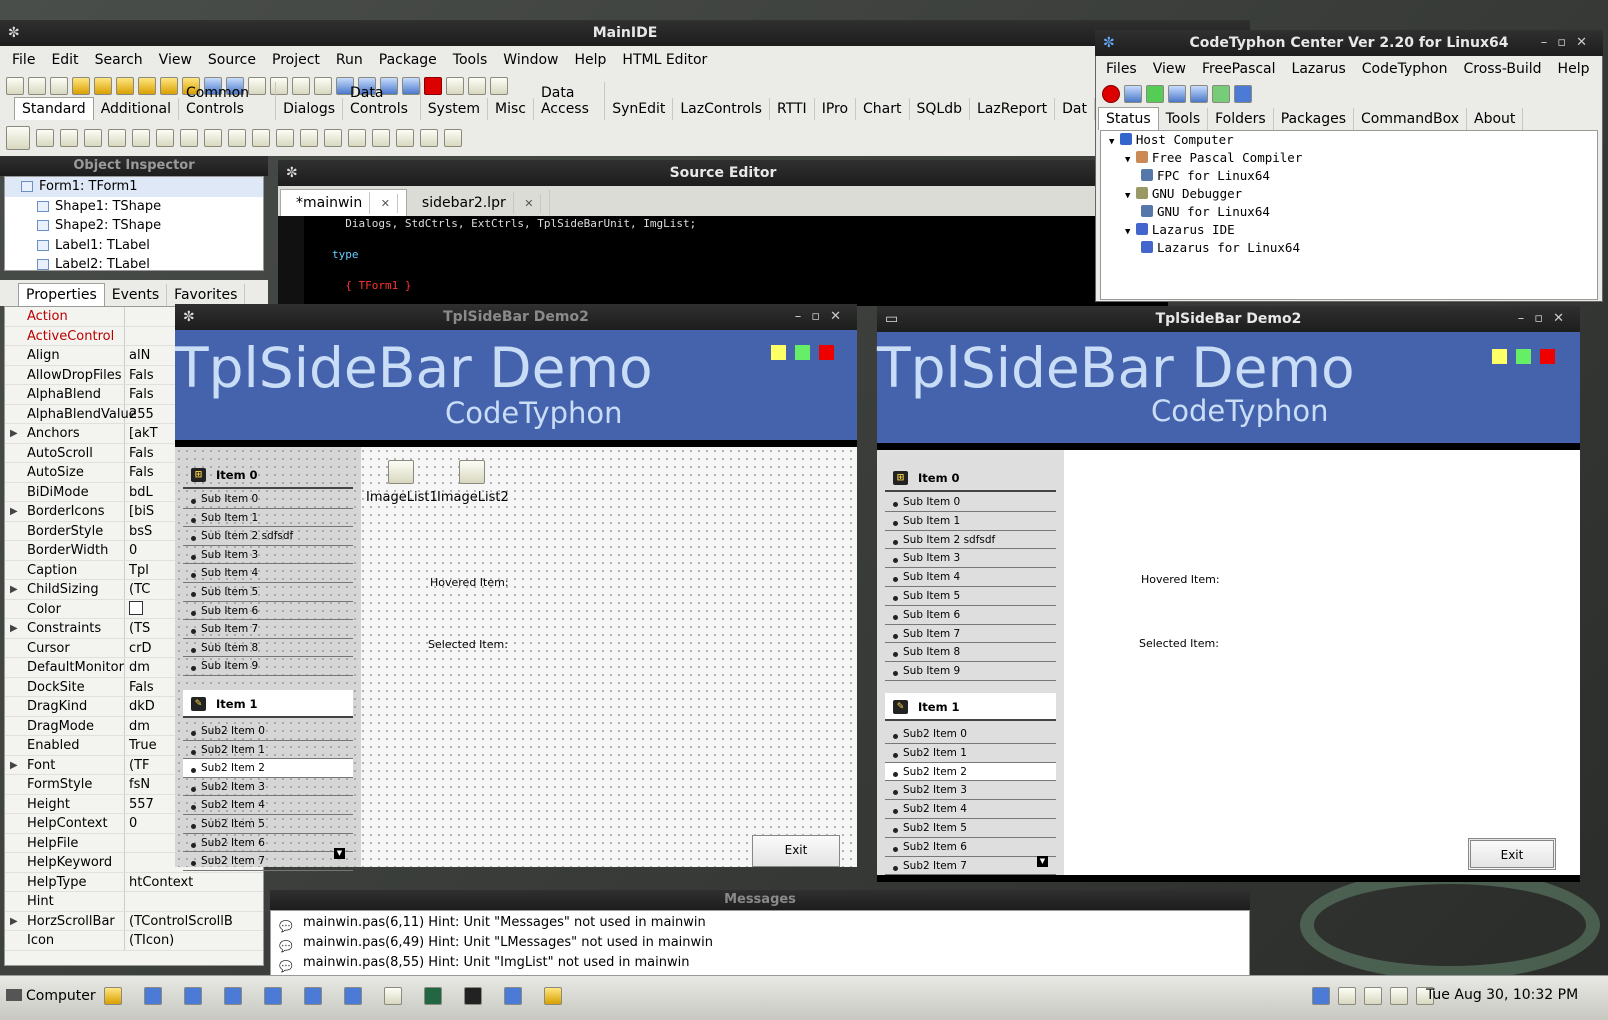 The height and width of the screenshot is (1020, 1608). Describe the element at coordinates (136, 109) in the screenshot. I see `palette-tab: Additional` at that location.